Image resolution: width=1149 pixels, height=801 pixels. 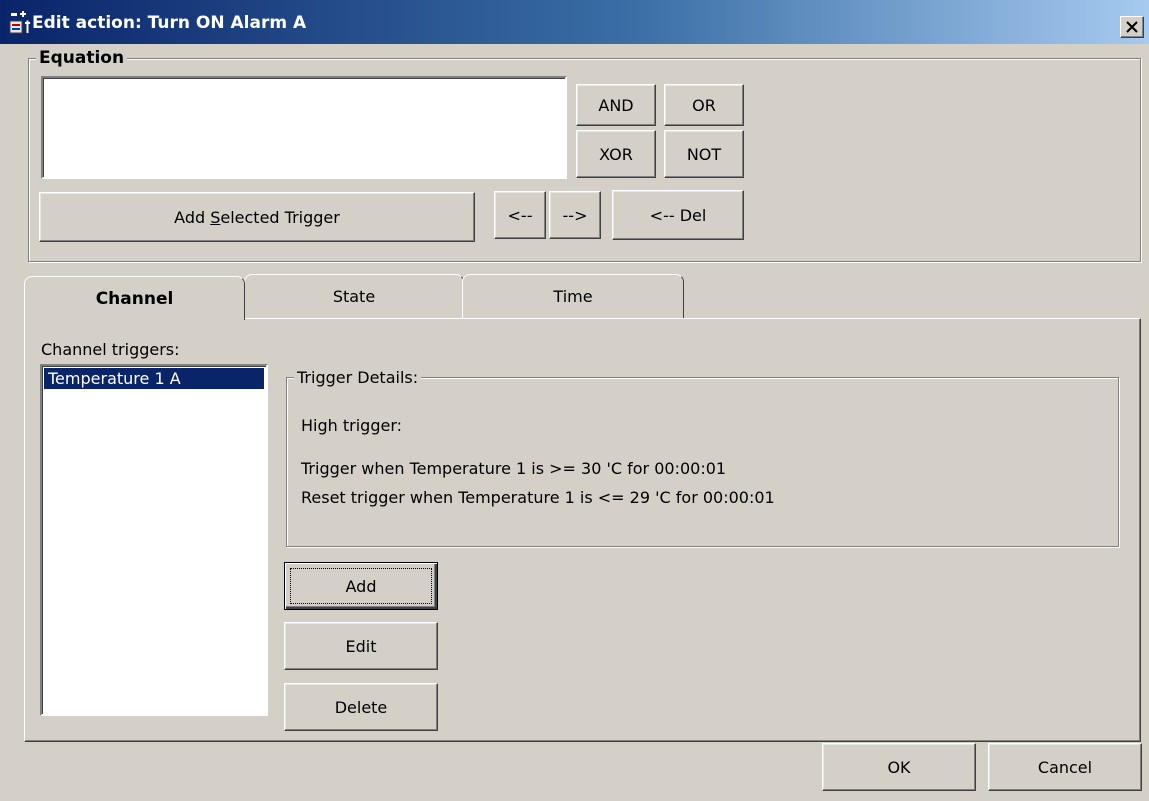 I want to click on equation-legend: Equation, so click(x=82, y=58).